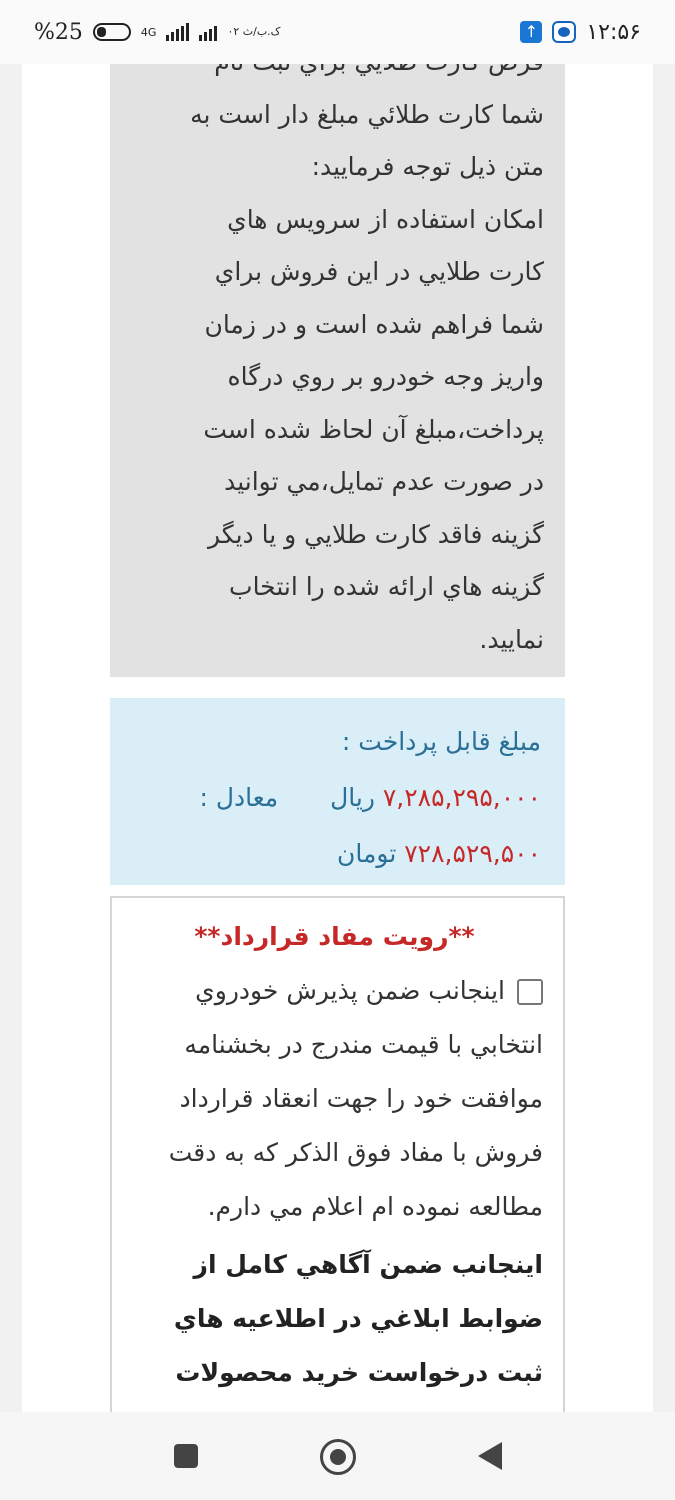  Describe the element at coordinates (385, 376) in the screenshot. I see `notice-line: واريز وجه خودرو بر روي درگاه` at that location.